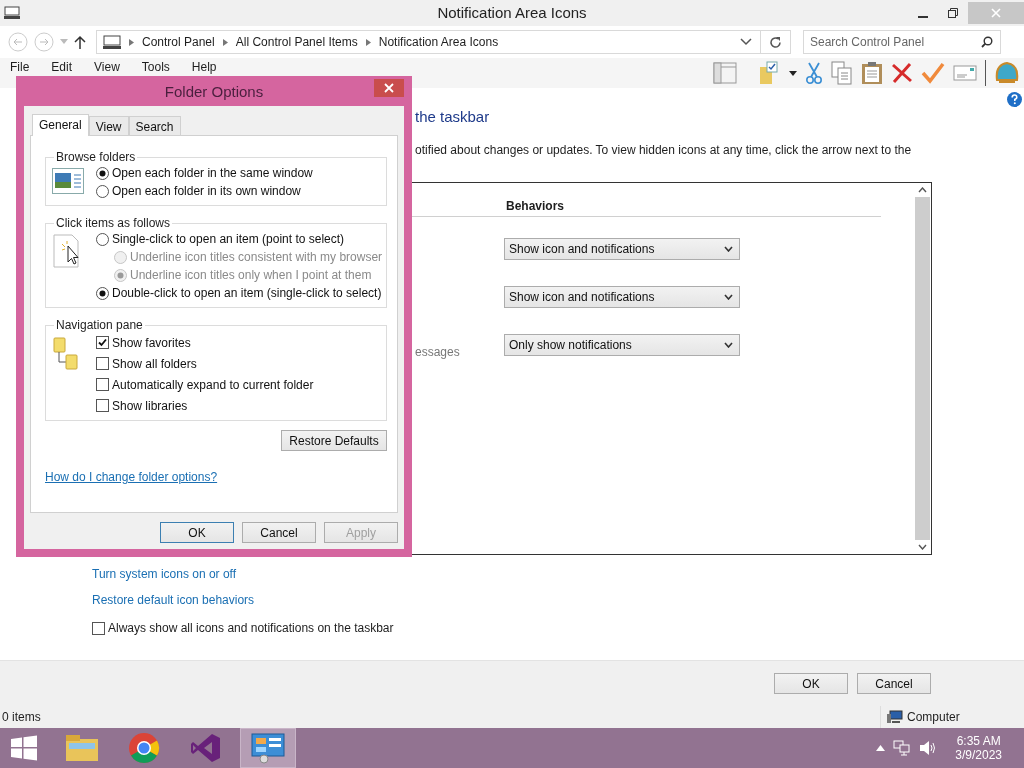 The image size is (1024, 768). What do you see at coordinates (978, 748) in the screenshot?
I see `clock: 6:35 AM 3/9/2023` at bounding box center [978, 748].